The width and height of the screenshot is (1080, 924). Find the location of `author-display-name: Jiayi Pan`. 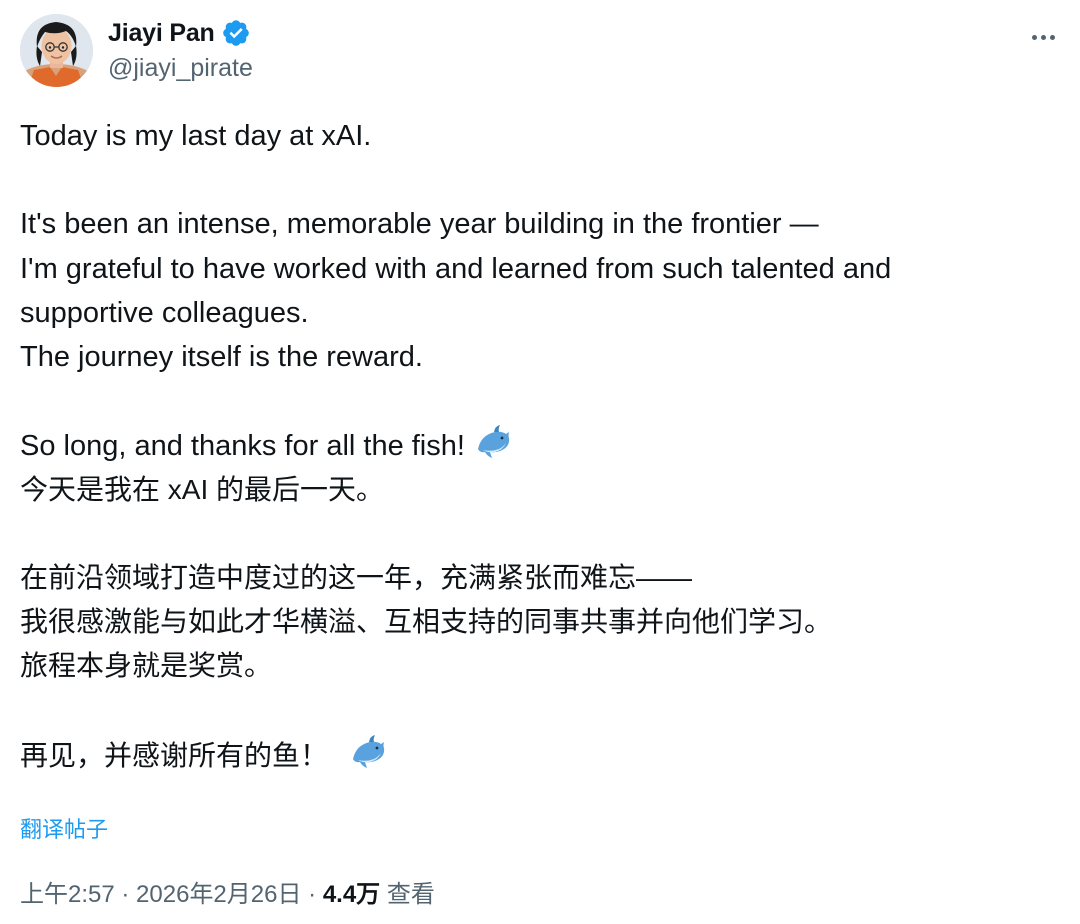

author-display-name: Jiayi Pan is located at coordinates (161, 33).